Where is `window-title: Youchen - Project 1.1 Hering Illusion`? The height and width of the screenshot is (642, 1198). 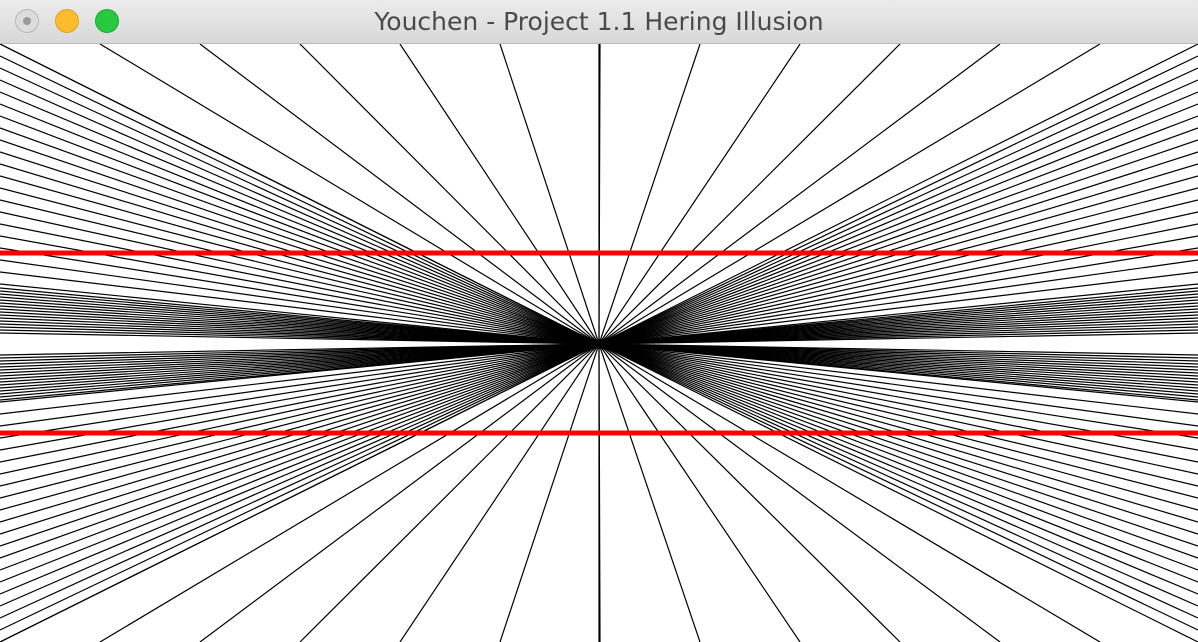 window-title: Youchen - Project 1.1 Hering Illusion is located at coordinates (599, 21).